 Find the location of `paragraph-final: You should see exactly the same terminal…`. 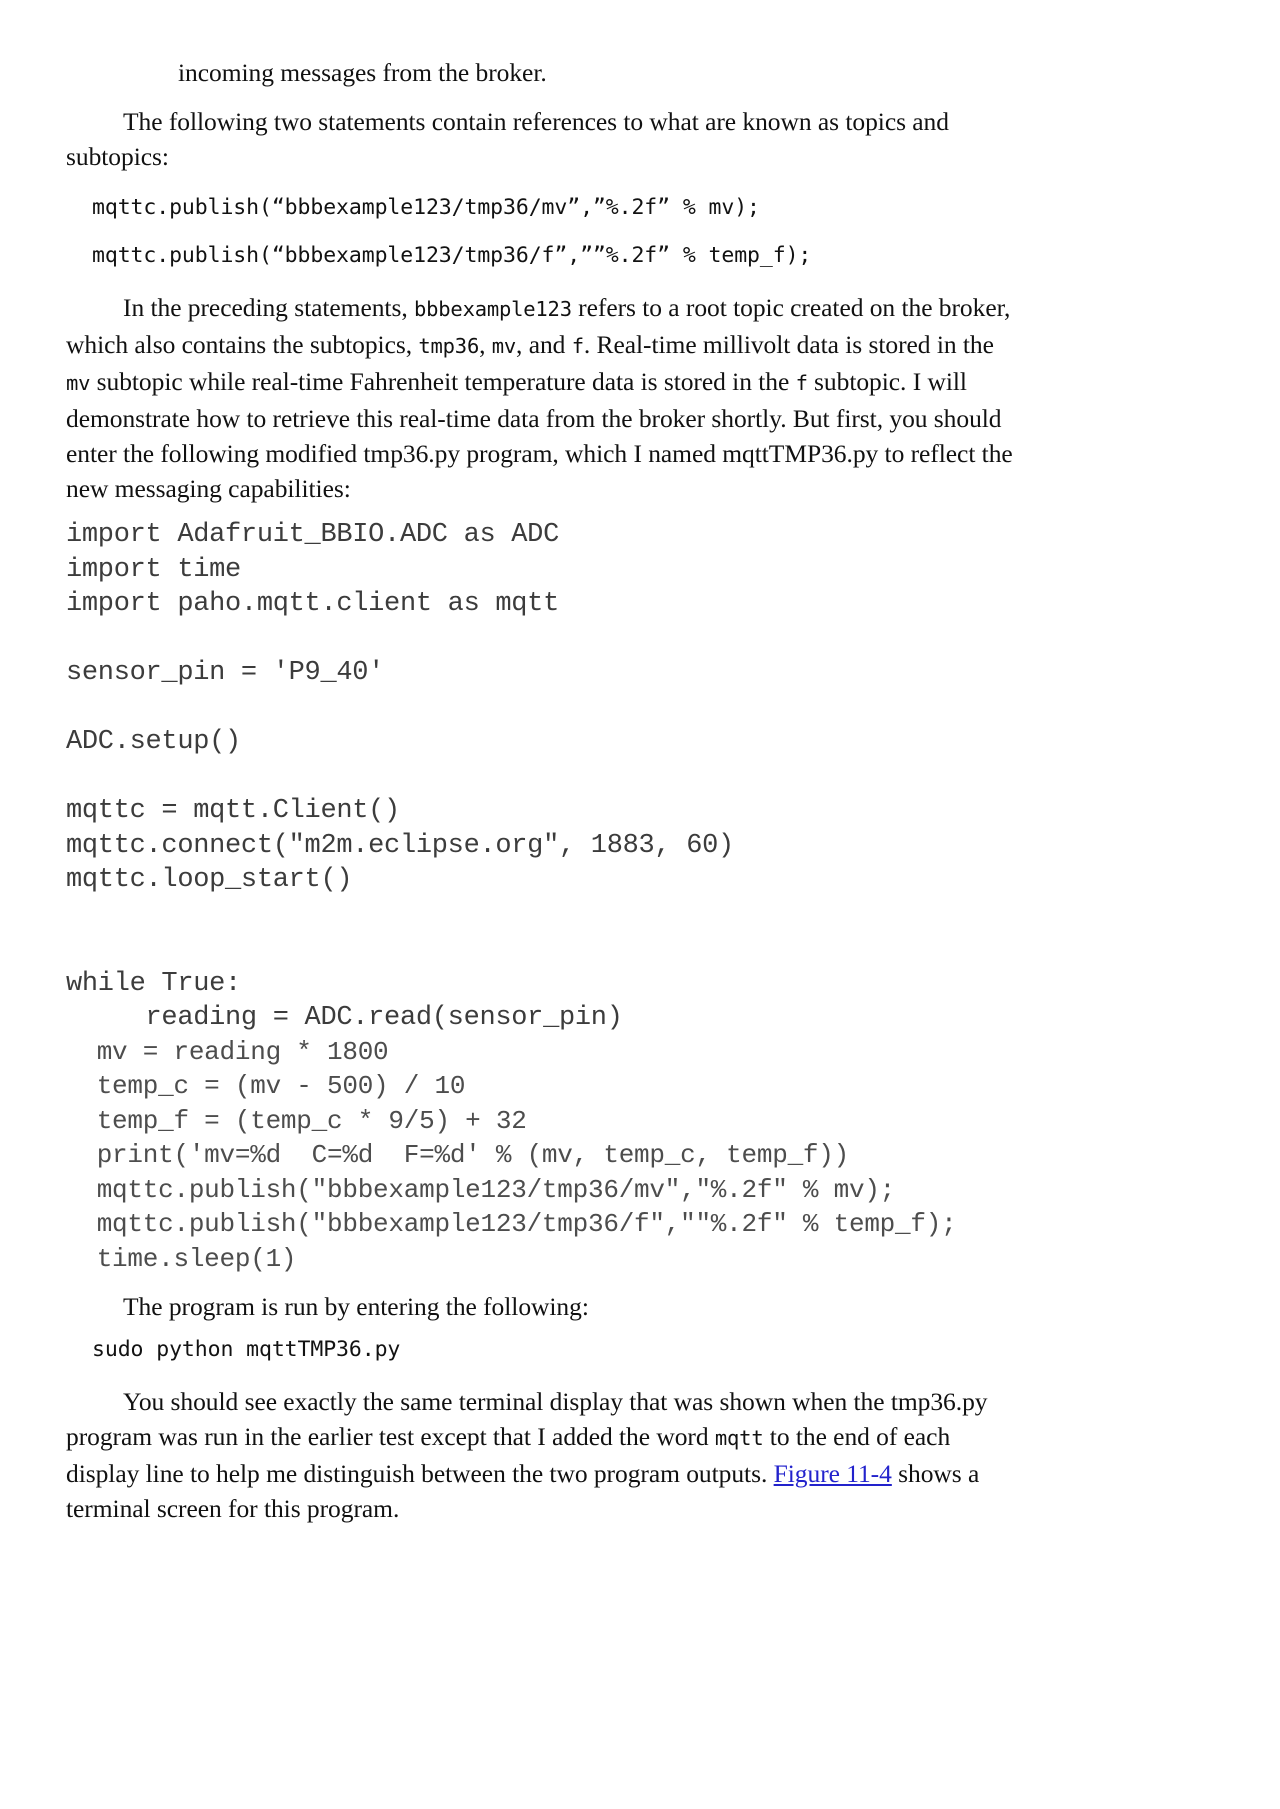

paragraph-final: You should see exactly the same terminal… is located at coordinates (540, 1455).